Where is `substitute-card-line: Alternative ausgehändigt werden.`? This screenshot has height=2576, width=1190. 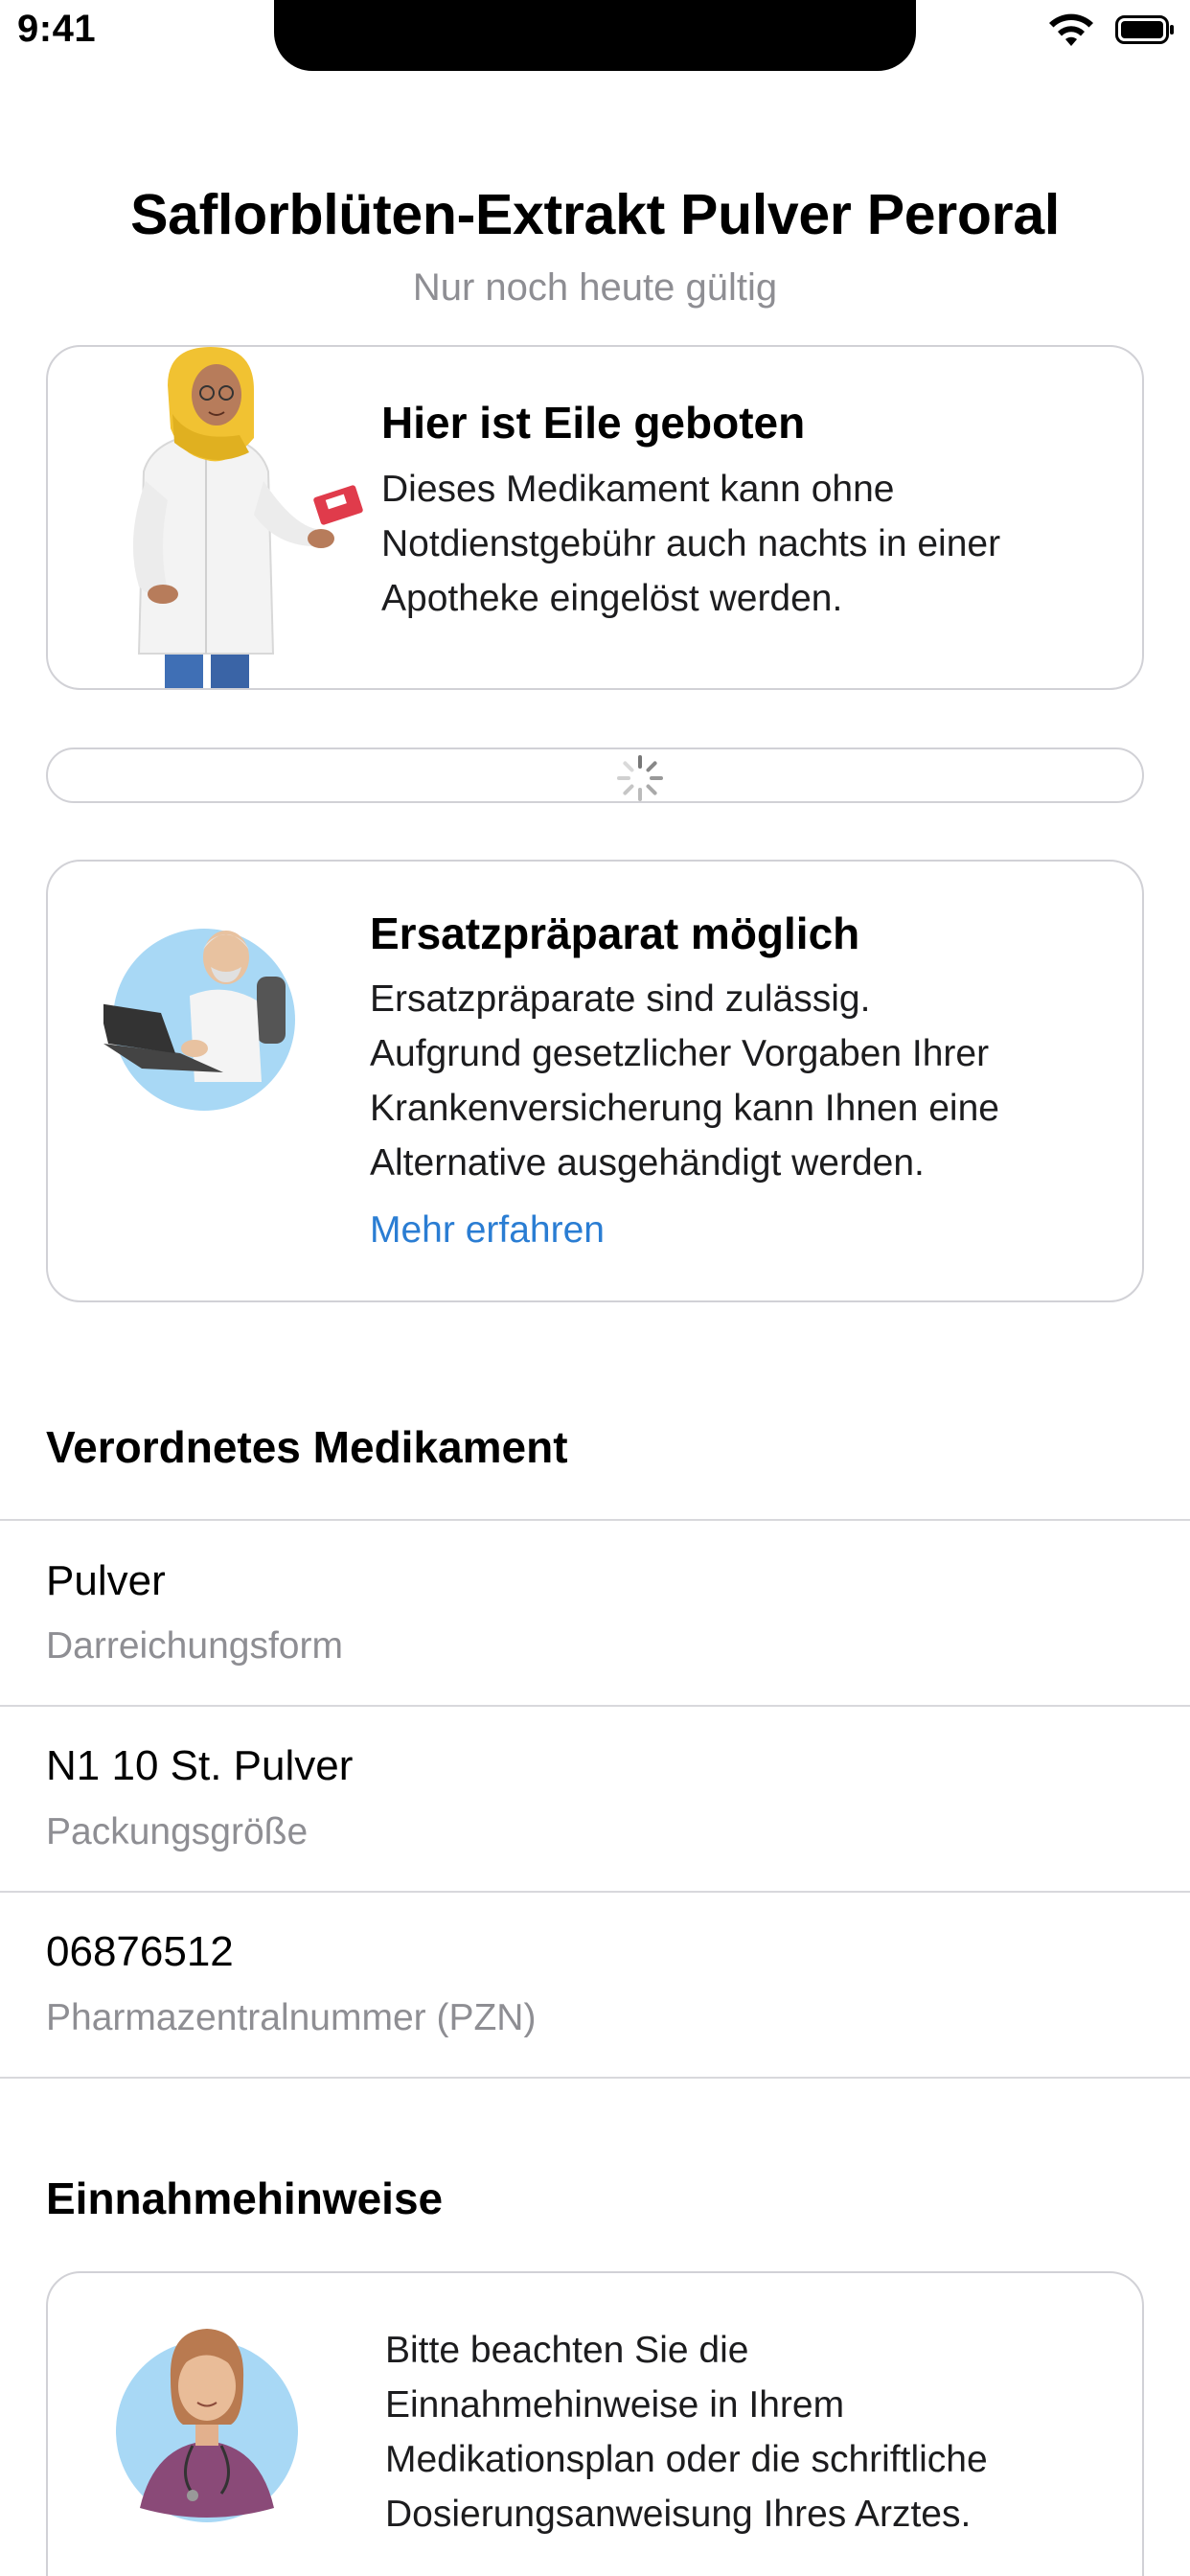
substitute-card-line: Alternative ausgehändigt werden. is located at coordinates (648, 1163).